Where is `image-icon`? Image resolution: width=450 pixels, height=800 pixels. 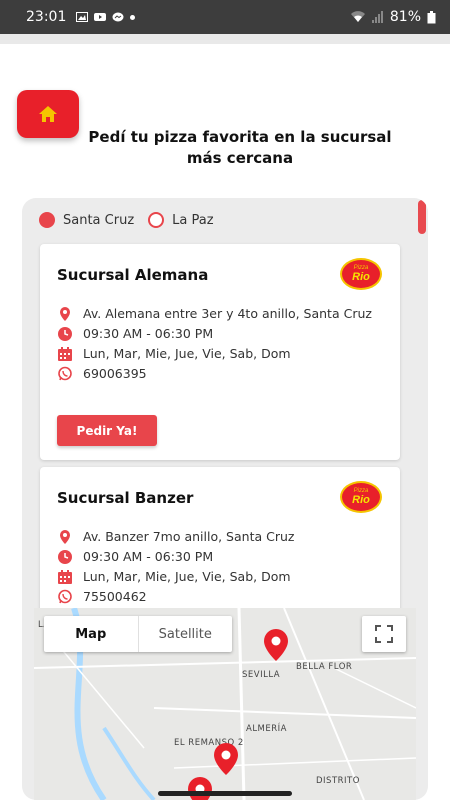
image-icon is located at coordinates (82, 17).